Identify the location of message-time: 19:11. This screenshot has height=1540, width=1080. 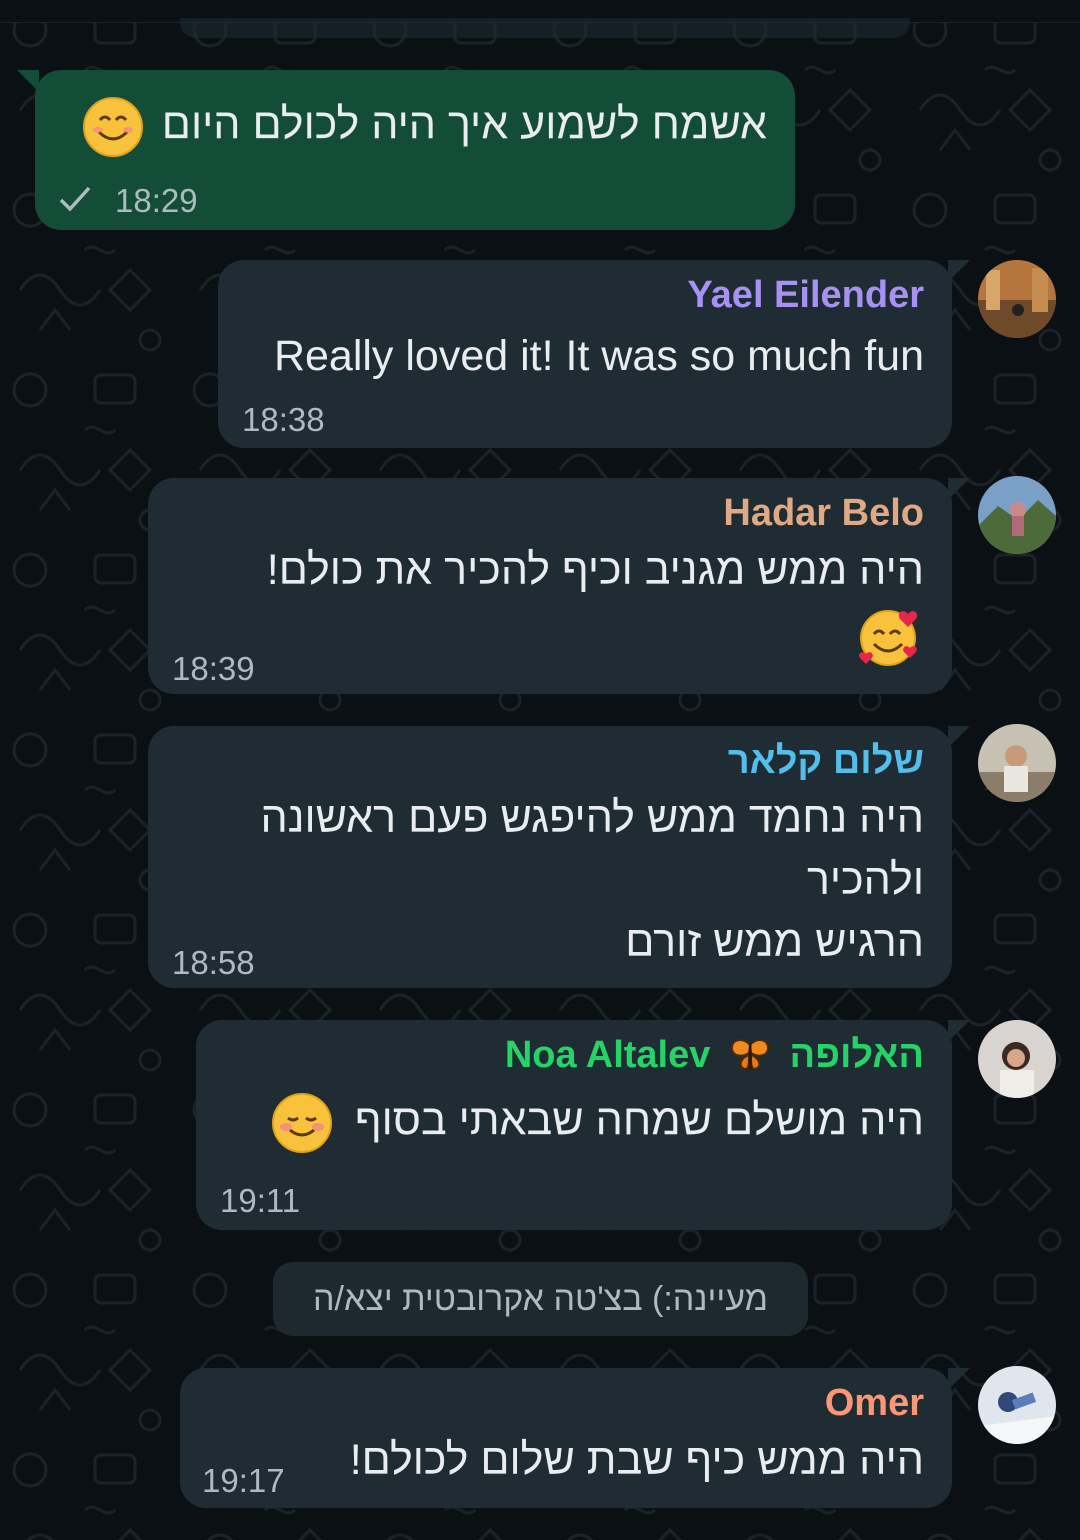
(260, 1200).